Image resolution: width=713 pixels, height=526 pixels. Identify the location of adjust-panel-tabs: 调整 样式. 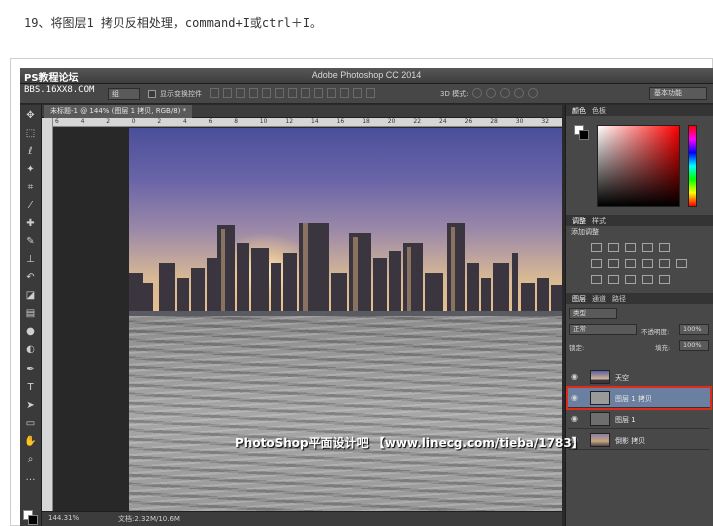
(639, 220).